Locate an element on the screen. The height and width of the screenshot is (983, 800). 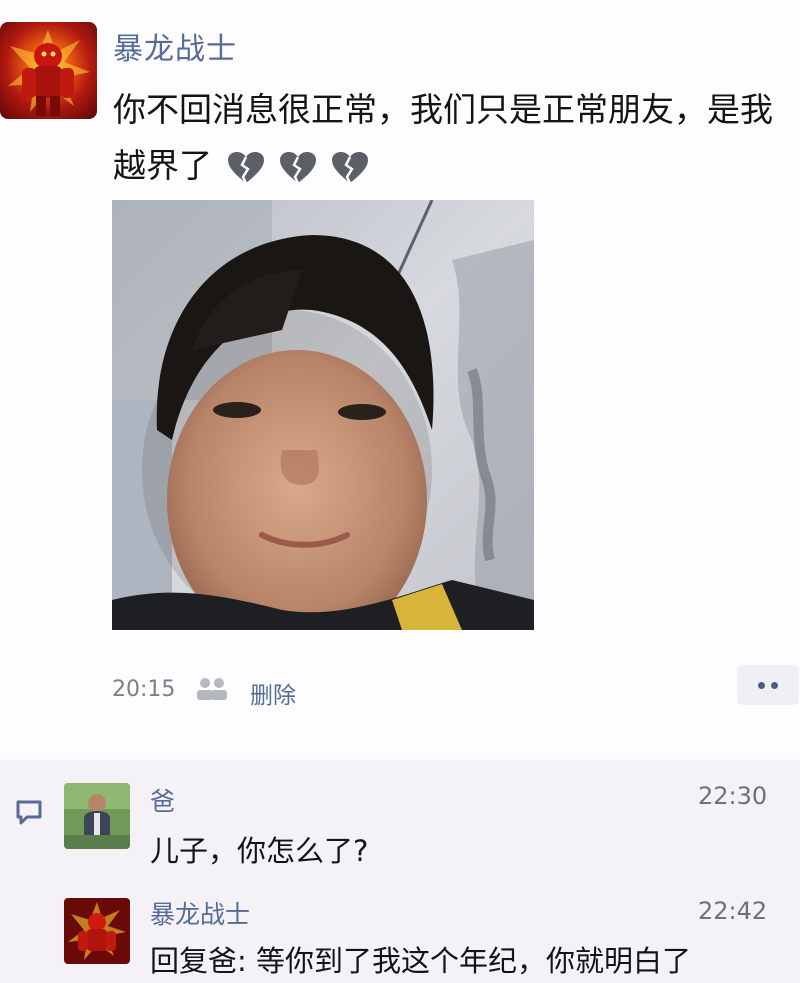
post-text: 你不回消息很正常，我们只是正常朋友，是我越界了 is located at coordinates (448, 138).